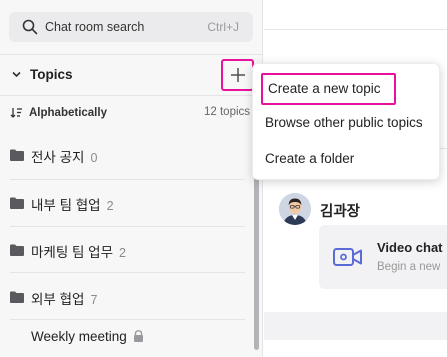 The height and width of the screenshot is (357, 447). I want to click on topic-folder-item: 전사 공지 0, so click(123, 156).